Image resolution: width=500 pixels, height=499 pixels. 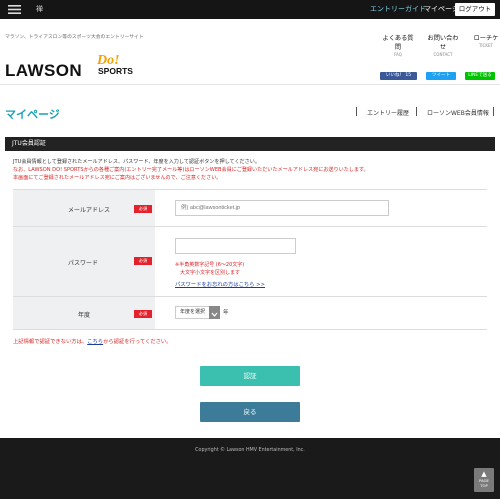 What do you see at coordinates (39, 9) in the screenshot?
I see `top-bar-text: 禅` at bounding box center [39, 9].